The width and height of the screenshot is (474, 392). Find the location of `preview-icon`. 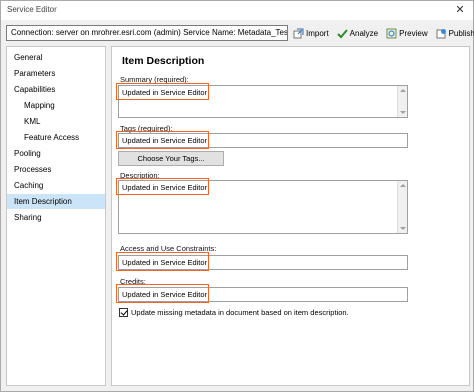

preview-icon is located at coordinates (391, 33).